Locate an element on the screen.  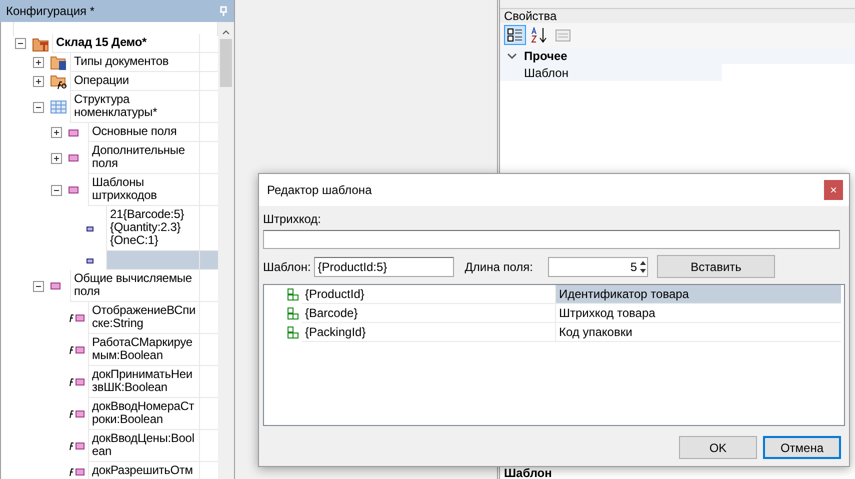
tree-item: докВводЦены:Boolean is located at coordinates (144, 446).